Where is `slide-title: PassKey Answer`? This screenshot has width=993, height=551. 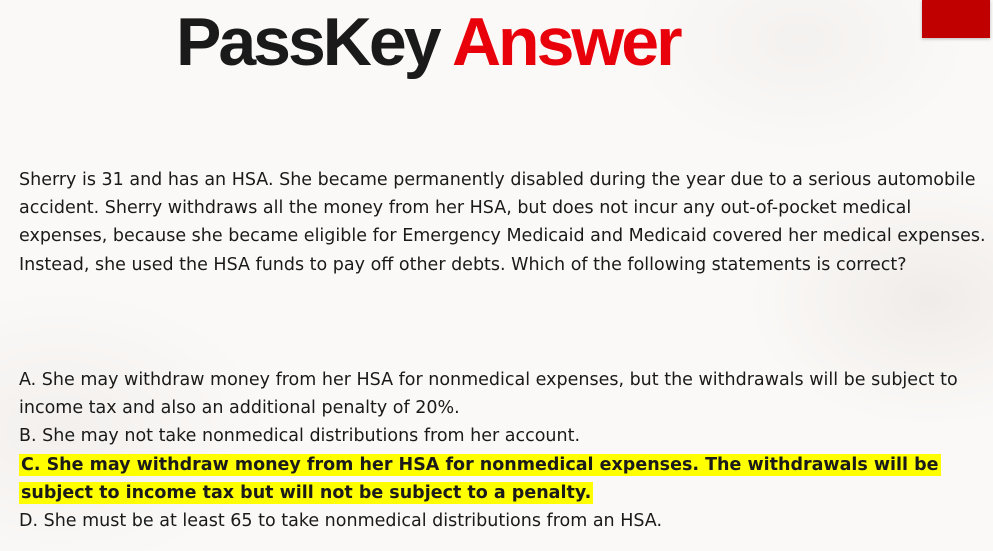 slide-title: PassKey Answer is located at coordinates (429, 42).